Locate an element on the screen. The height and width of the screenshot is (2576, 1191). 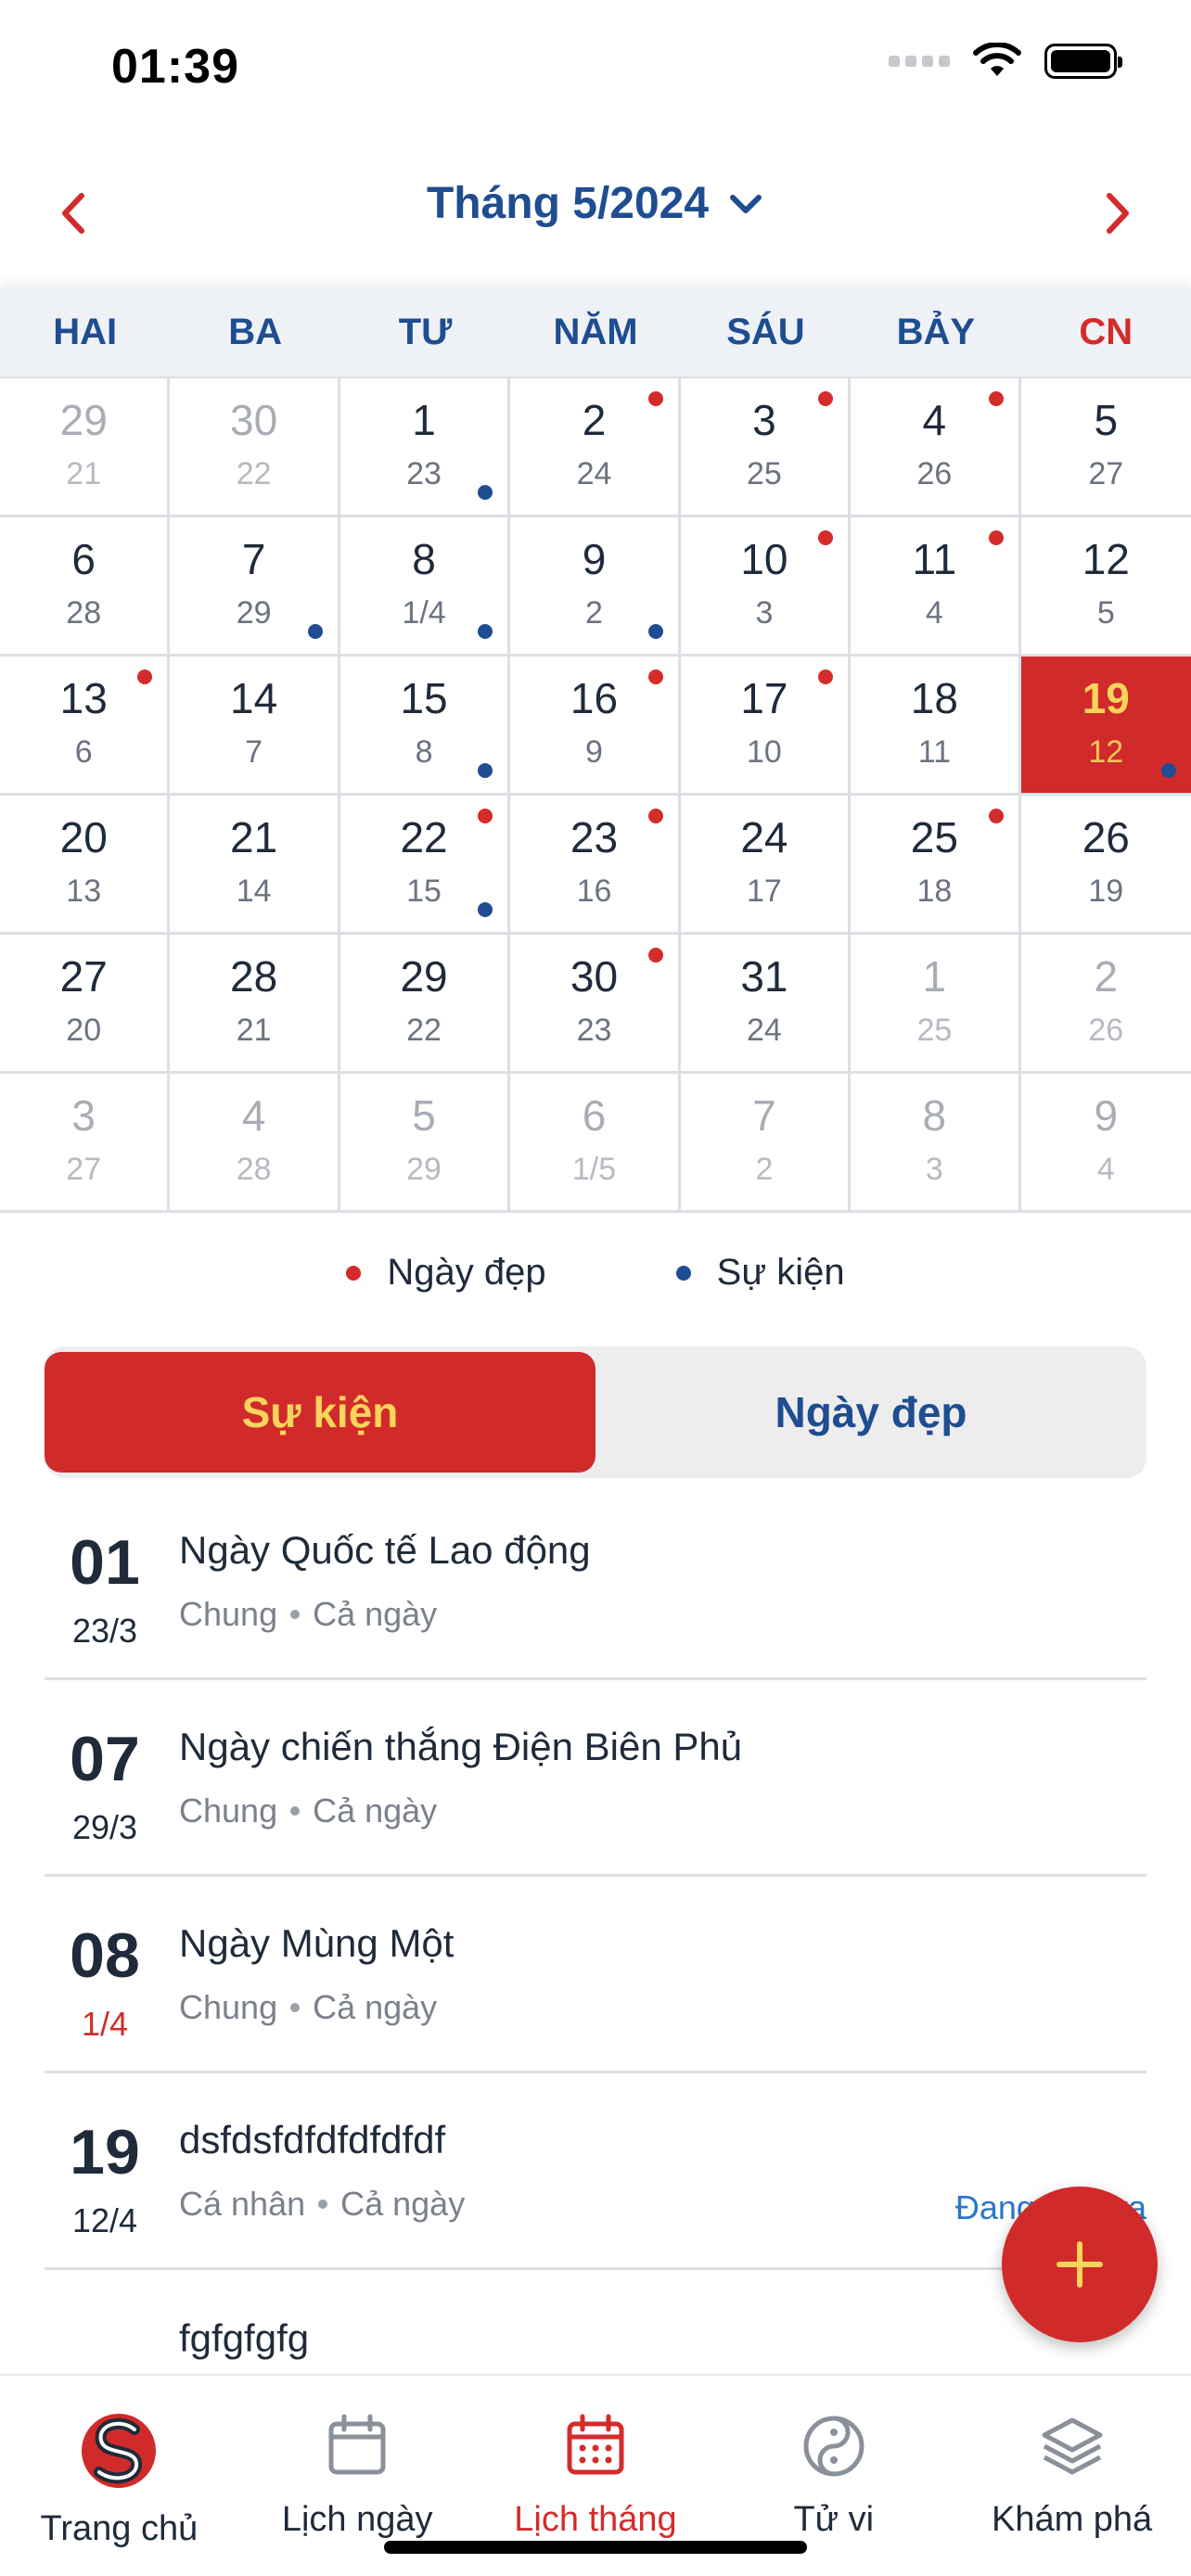
nav-month-calendar-label: Lịch tháng is located at coordinates (595, 2519).